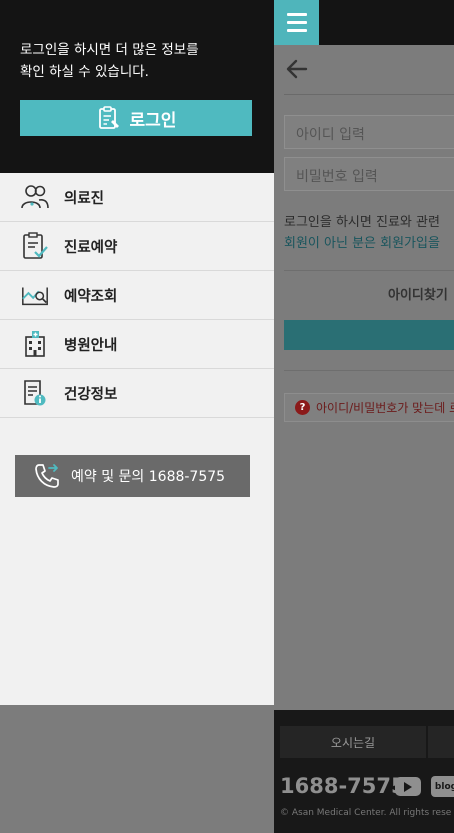 This screenshot has width=454, height=833. What do you see at coordinates (369, 132) in the screenshot?
I see `id-input: 아이디 입력` at bounding box center [369, 132].